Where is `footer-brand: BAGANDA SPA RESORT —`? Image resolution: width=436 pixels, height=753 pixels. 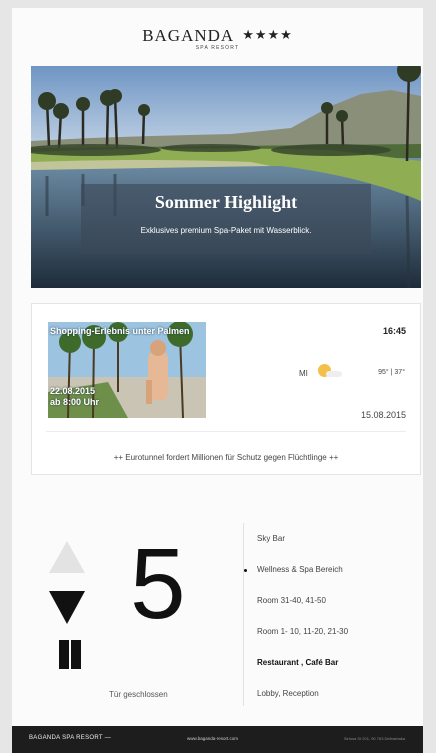 footer-brand: BAGANDA SPA RESORT — is located at coordinates (70, 738).